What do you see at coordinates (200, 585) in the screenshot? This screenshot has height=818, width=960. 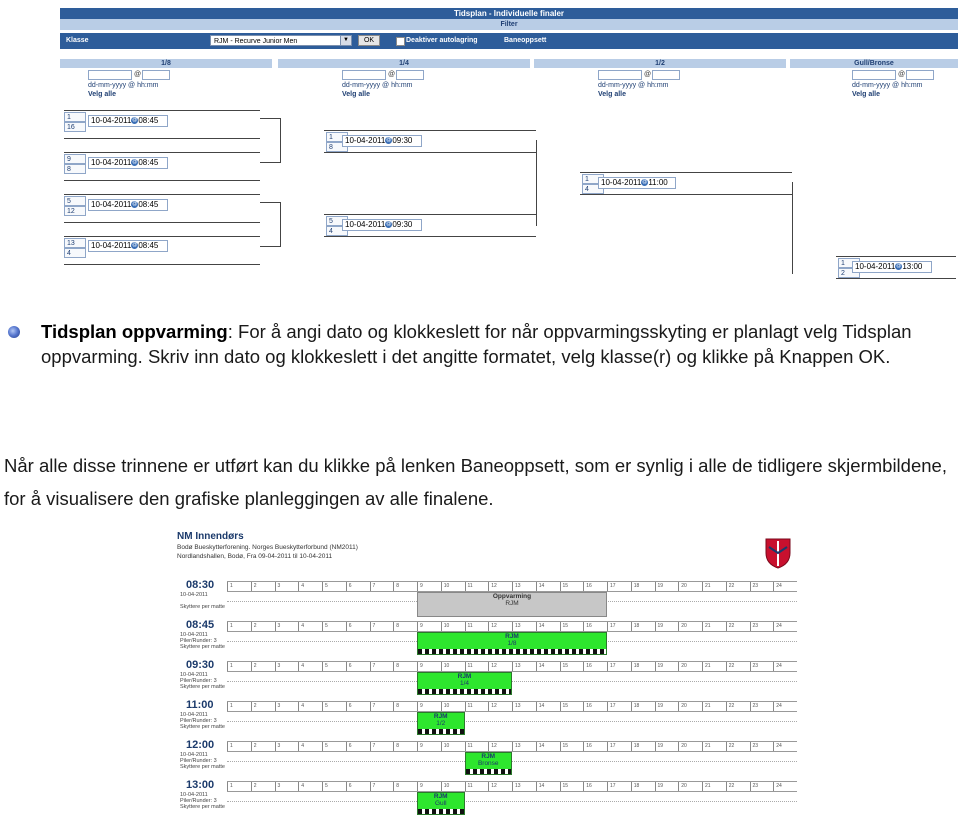 I see `row-time: 08:30` at bounding box center [200, 585].